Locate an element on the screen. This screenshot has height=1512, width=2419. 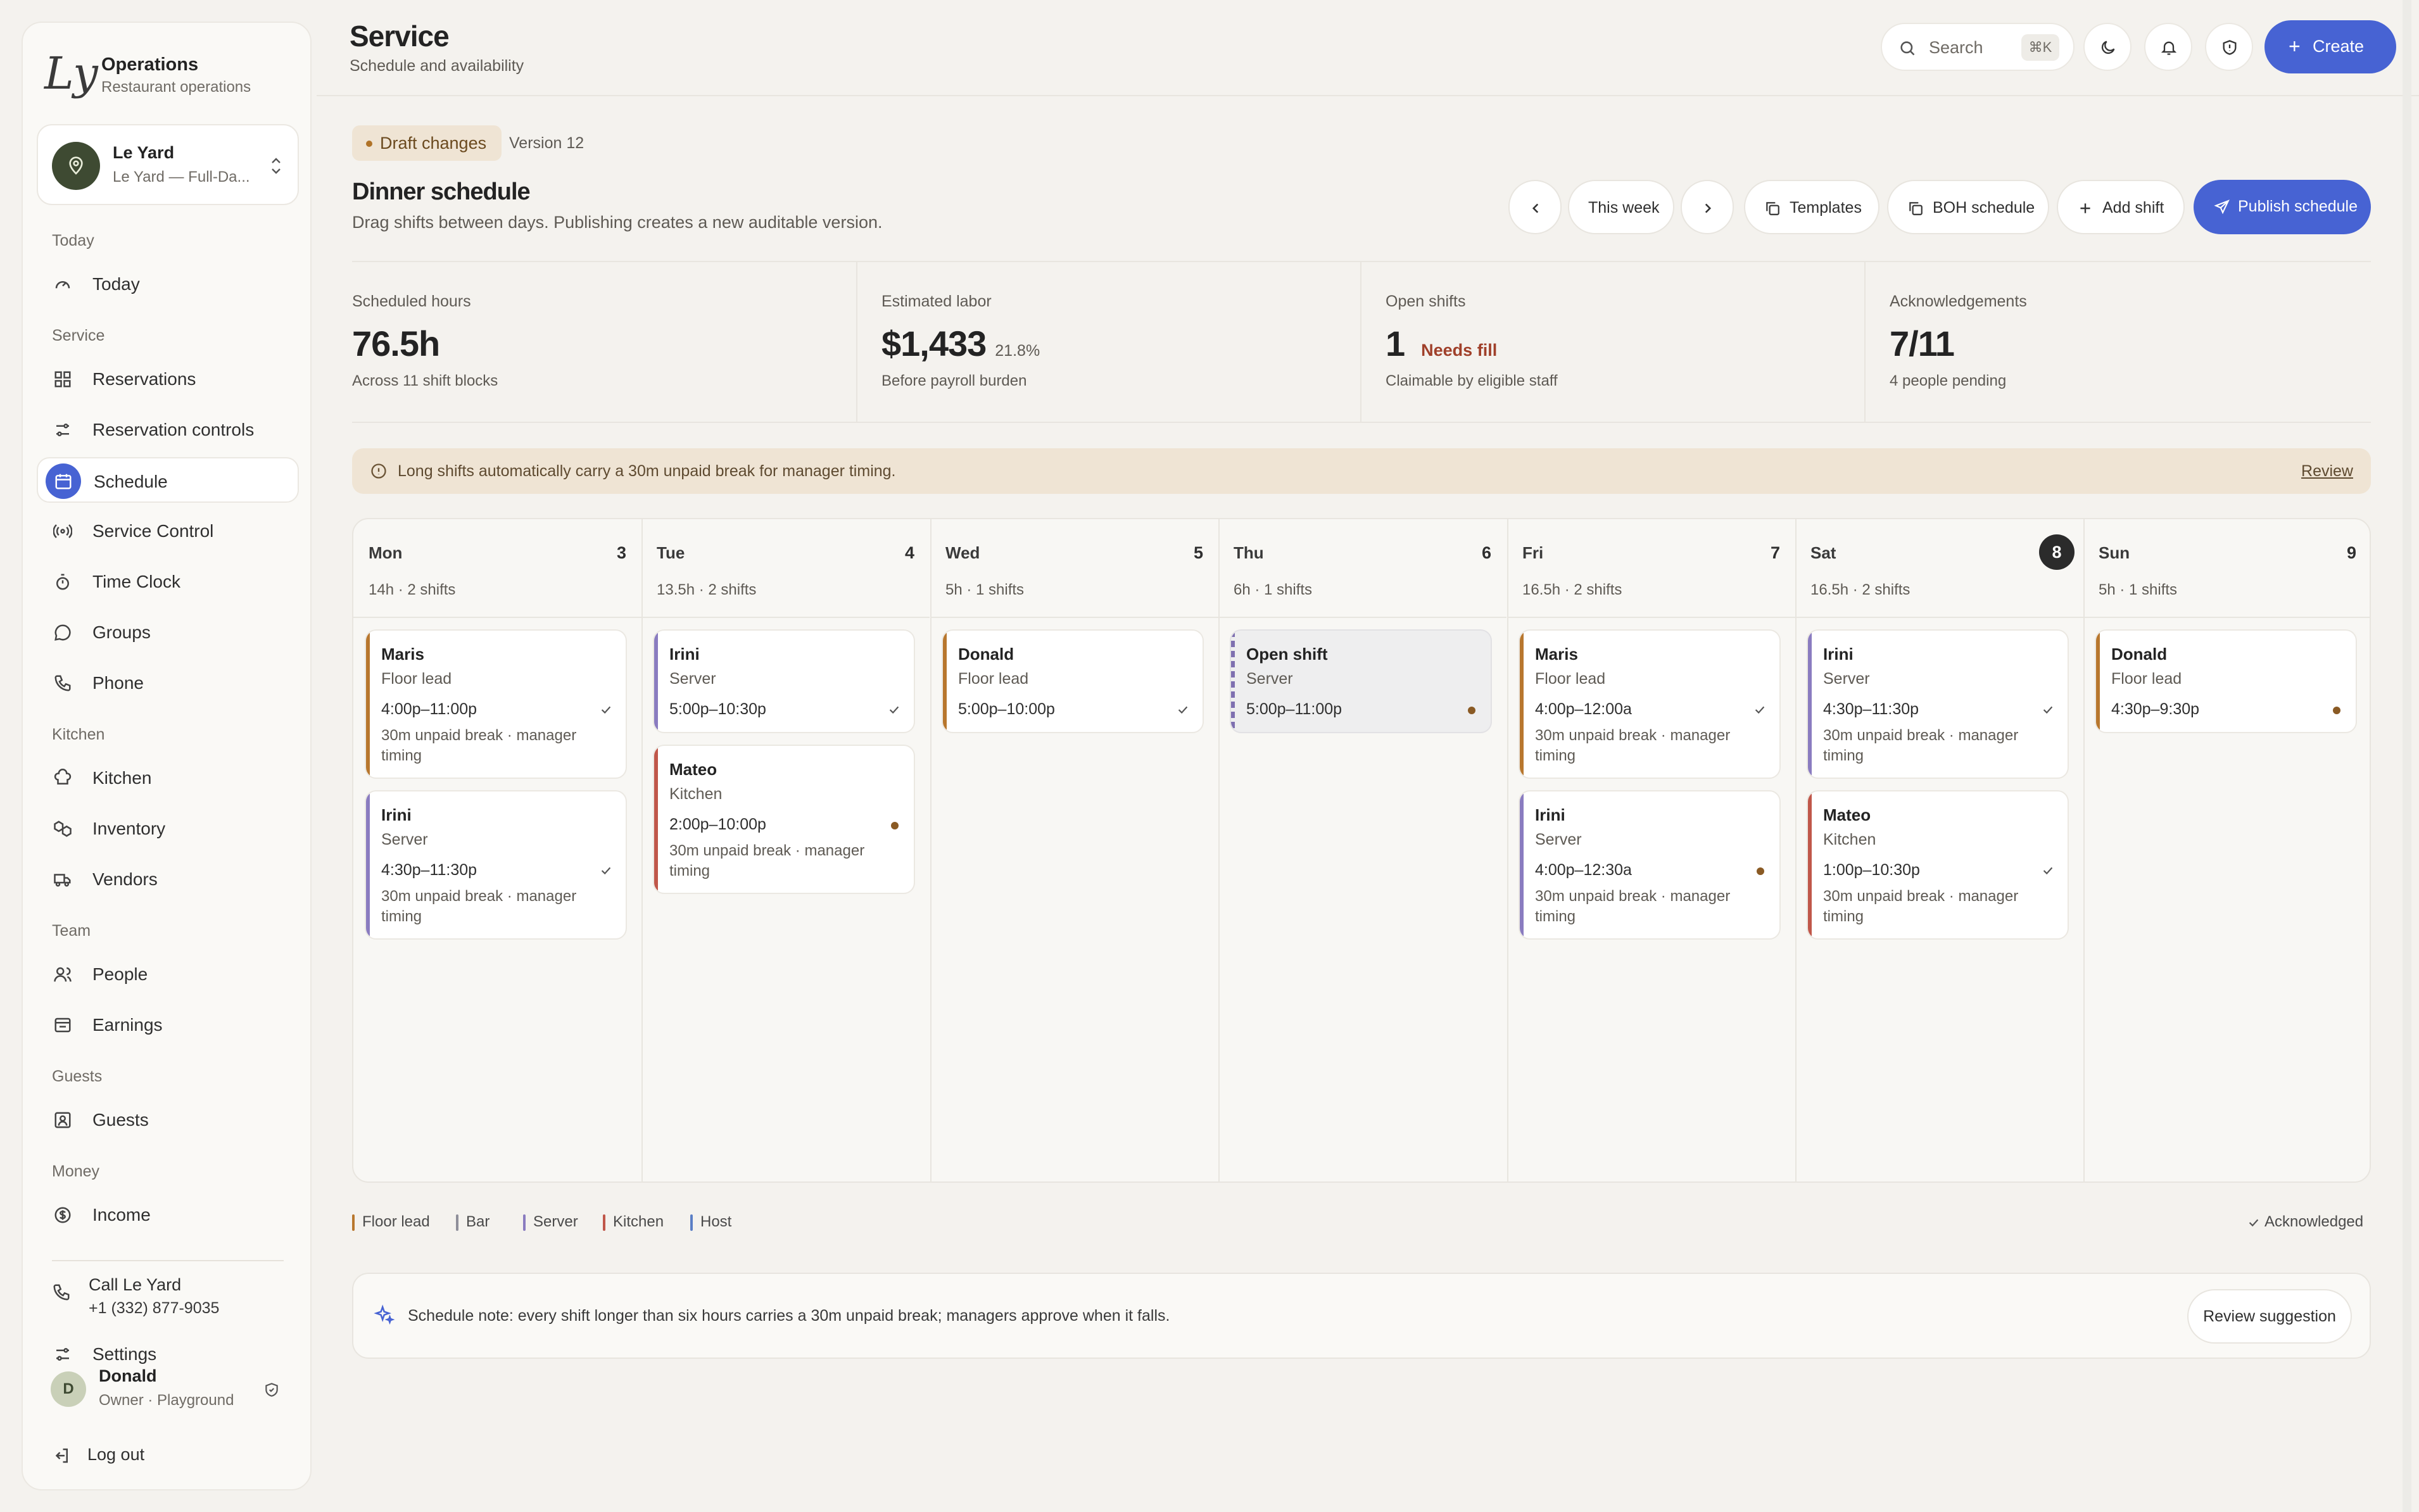
nav-label: Inventory is located at coordinates (129, 828).